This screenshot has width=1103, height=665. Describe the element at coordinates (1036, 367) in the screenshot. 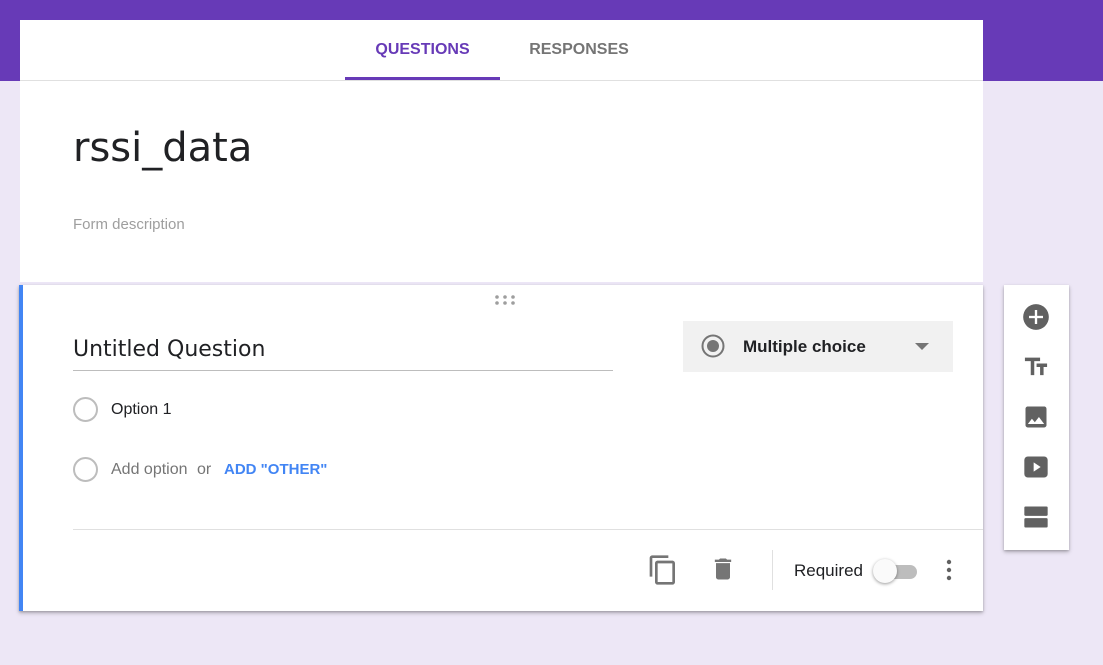

I see `title-text-icon` at that location.